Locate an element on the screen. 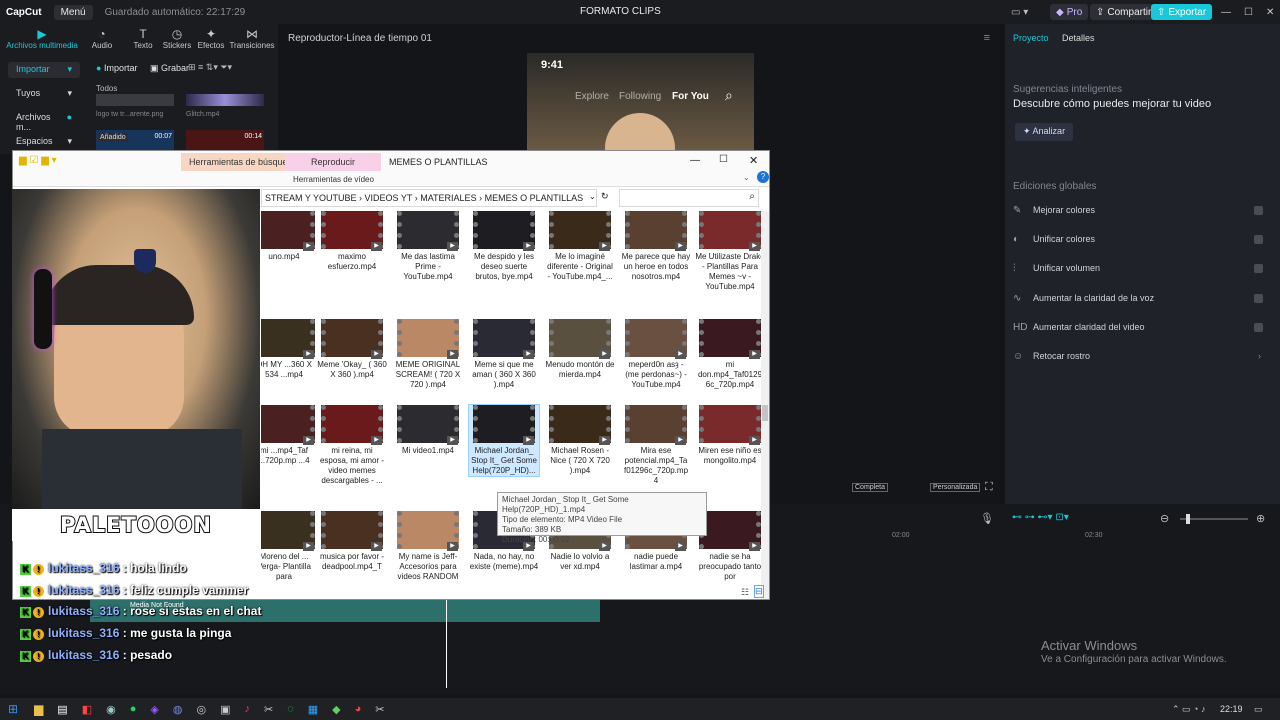  app-icon: ▣ is located at coordinates (225, 709).